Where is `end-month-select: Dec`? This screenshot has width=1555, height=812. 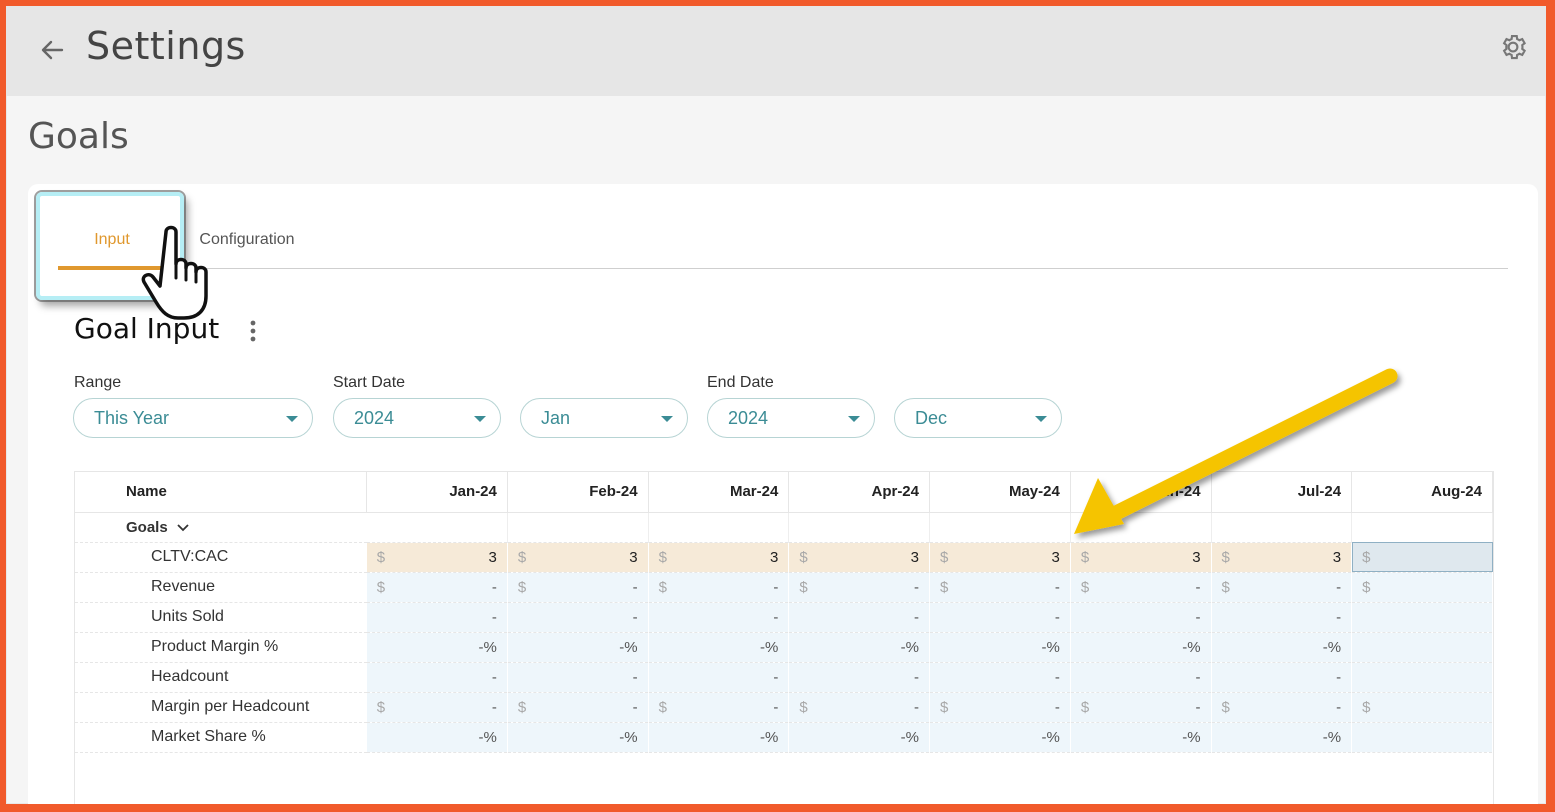
end-month-select: Dec is located at coordinates (978, 418).